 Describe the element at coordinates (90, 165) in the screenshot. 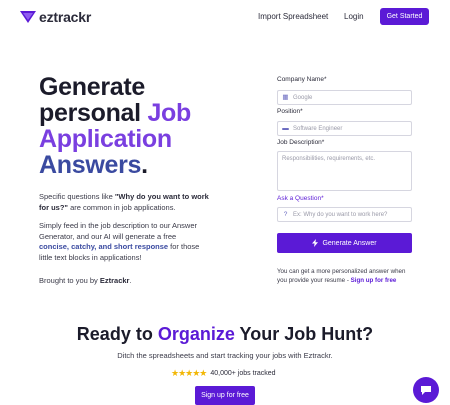

I see `hero-line-4a: Answers` at that location.